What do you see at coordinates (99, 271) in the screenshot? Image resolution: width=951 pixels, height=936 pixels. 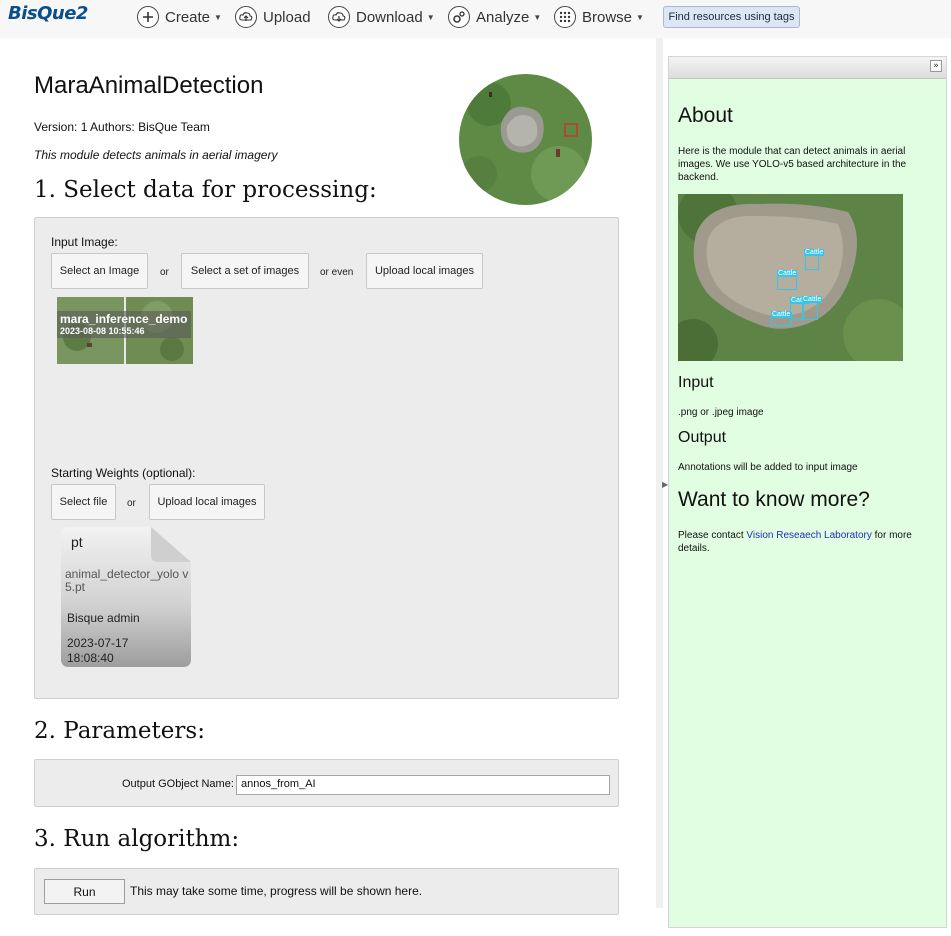 I see `select-image-button: Select an Image` at bounding box center [99, 271].